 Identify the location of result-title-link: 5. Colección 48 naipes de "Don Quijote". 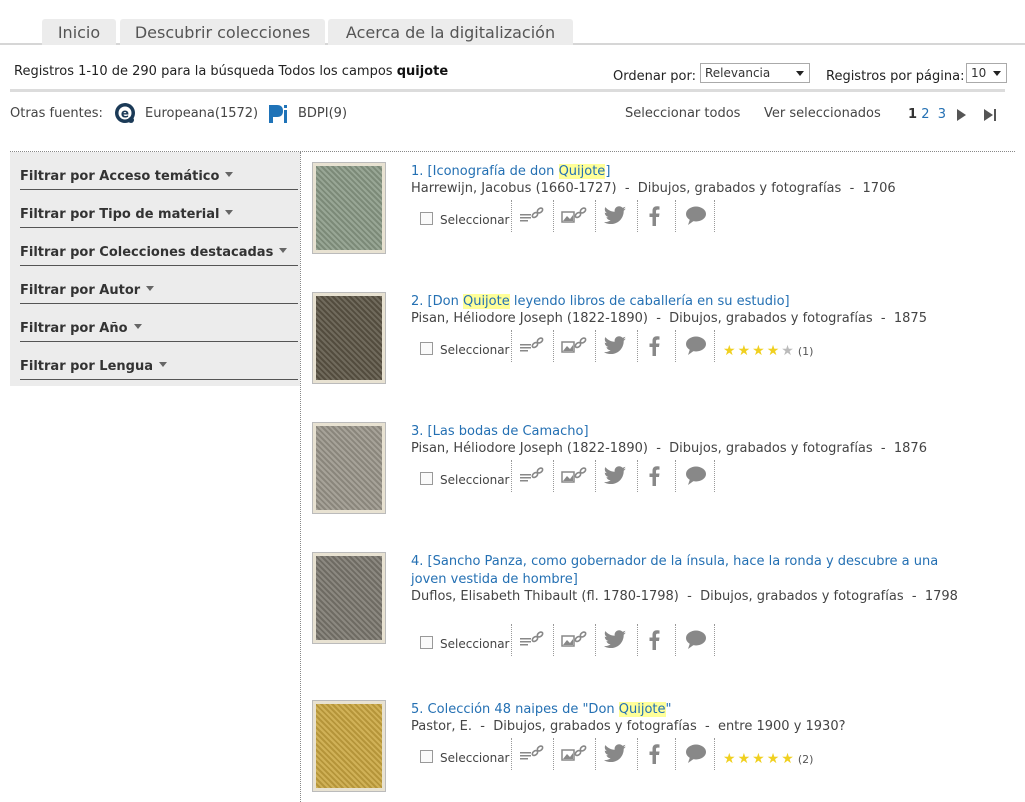
(691, 710).